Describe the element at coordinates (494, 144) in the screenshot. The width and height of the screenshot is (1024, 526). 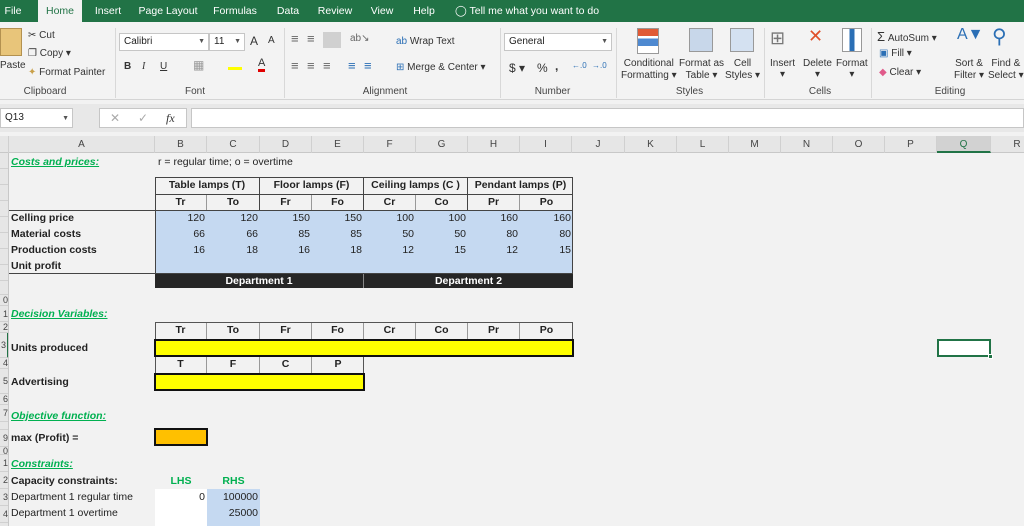
I see `column-header: H` at that location.